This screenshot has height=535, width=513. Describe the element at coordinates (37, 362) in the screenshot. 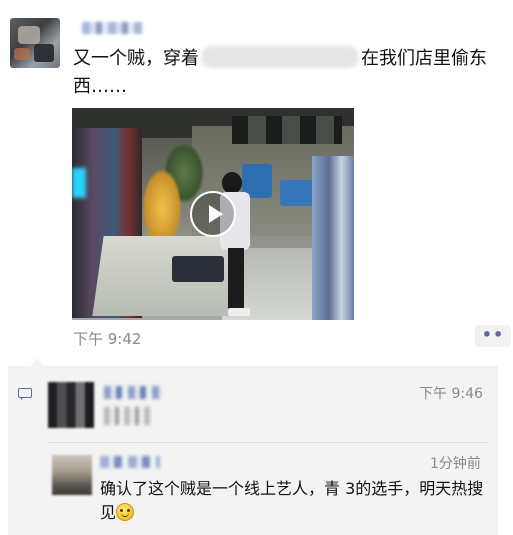

I see `panel-caret` at that location.